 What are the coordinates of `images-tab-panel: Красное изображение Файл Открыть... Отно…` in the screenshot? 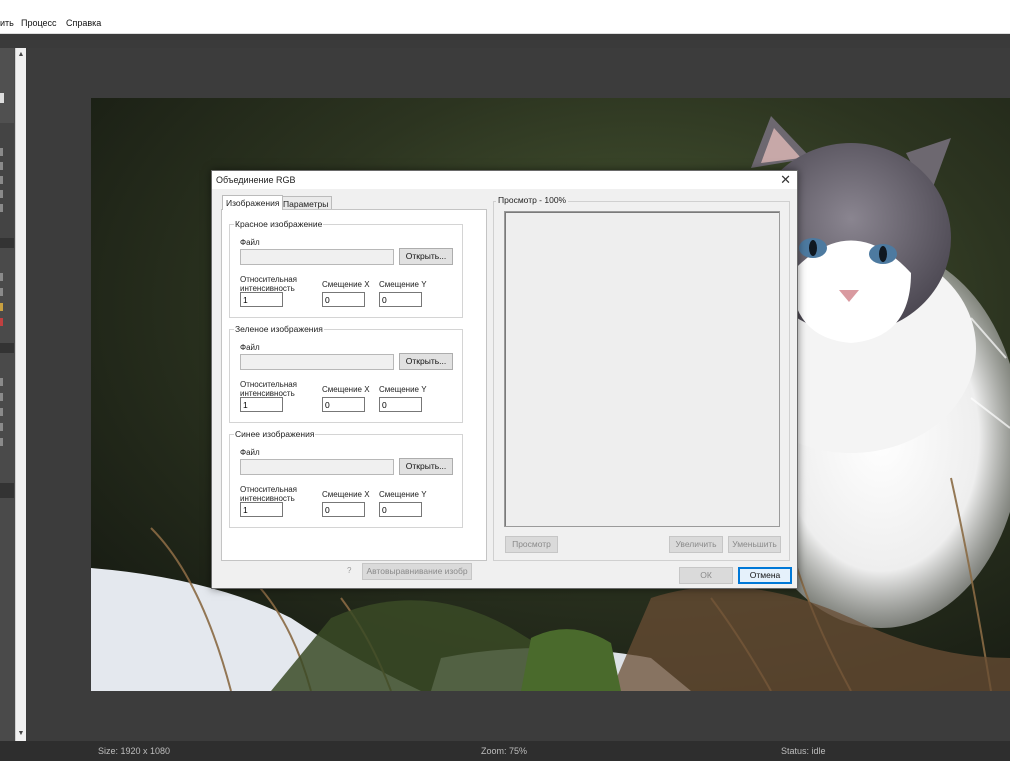 It's located at (354, 394).